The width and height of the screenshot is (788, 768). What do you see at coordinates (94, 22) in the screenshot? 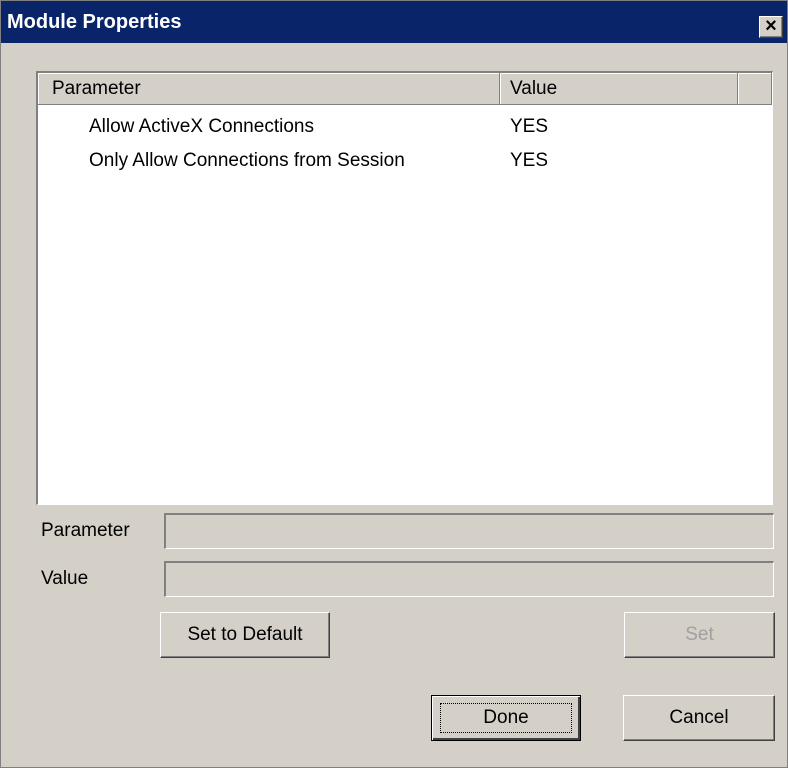
I see `window-title: Module Properties` at bounding box center [94, 22].